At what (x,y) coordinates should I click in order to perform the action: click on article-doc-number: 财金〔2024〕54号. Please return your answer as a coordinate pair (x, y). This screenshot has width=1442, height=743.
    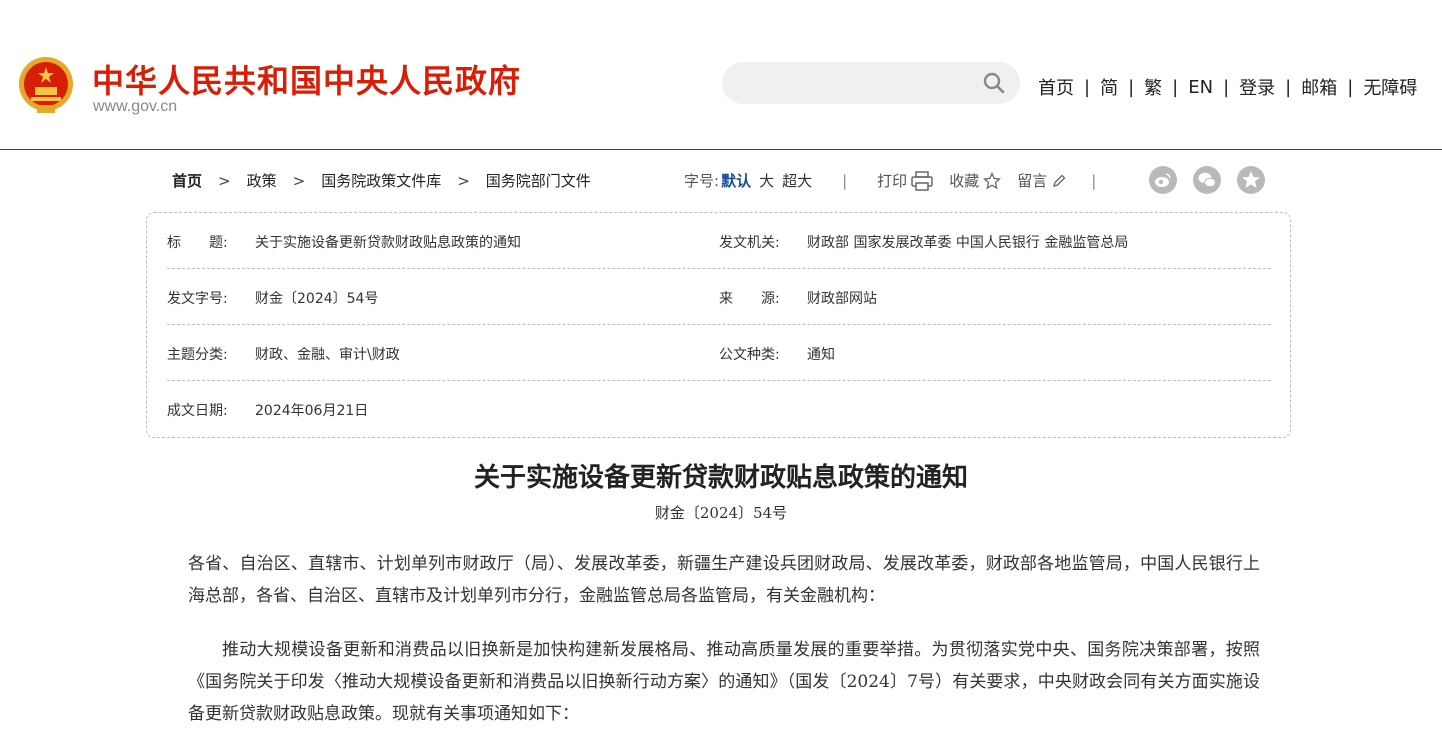
    Looking at the image, I should click on (721, 513).